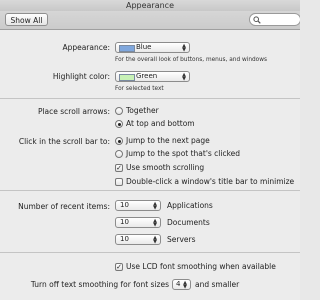 The width and height of the screenshot is (320, 300). Describe the element at coordinates (26, 19) in the screenshot. I see `show-all-button: Show All` at that location.